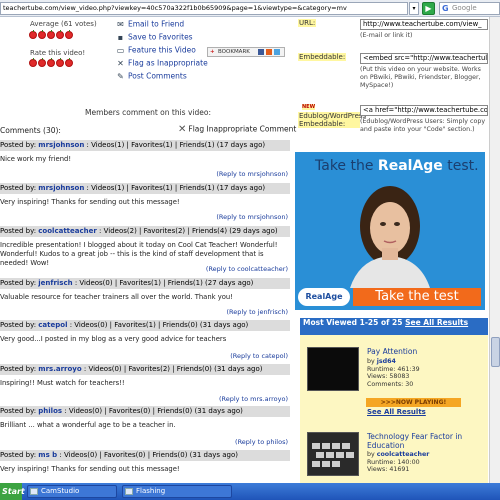 The height and width of the screenshot is (500, 500). What do you see at coordinates (234, 52) in the screenshot?
I see `bookmark-label: BOOKMARK` at bounding box center [234, 52].